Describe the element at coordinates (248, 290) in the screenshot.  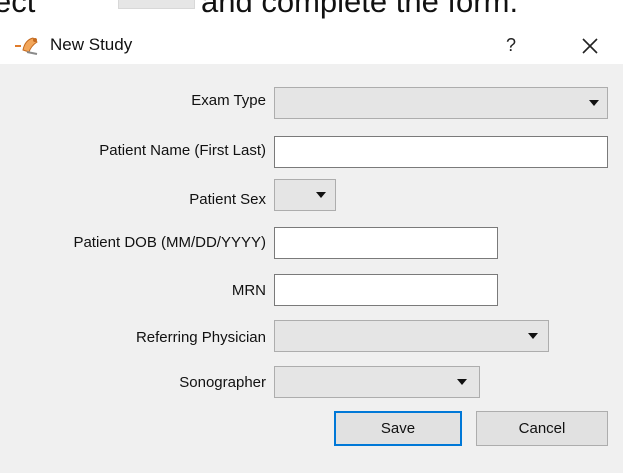
I see `mrn-label: MRN` at that location.